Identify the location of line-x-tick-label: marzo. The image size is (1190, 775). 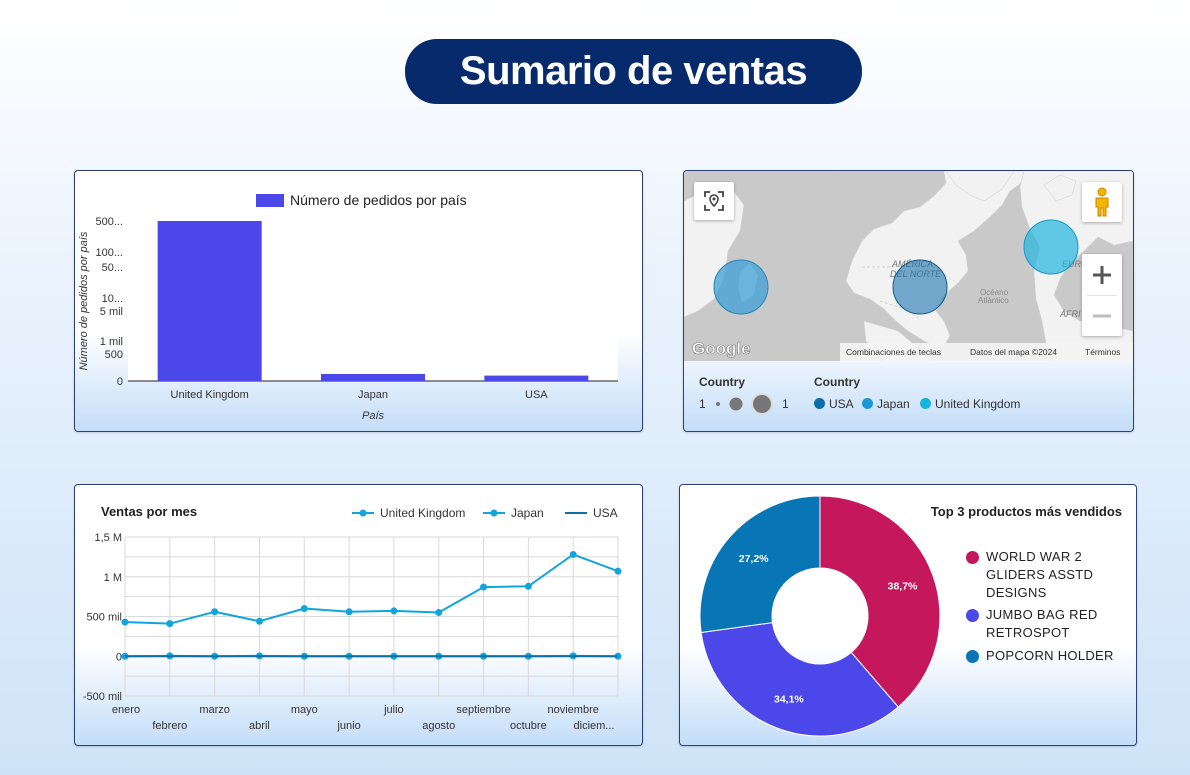
(214, 710).